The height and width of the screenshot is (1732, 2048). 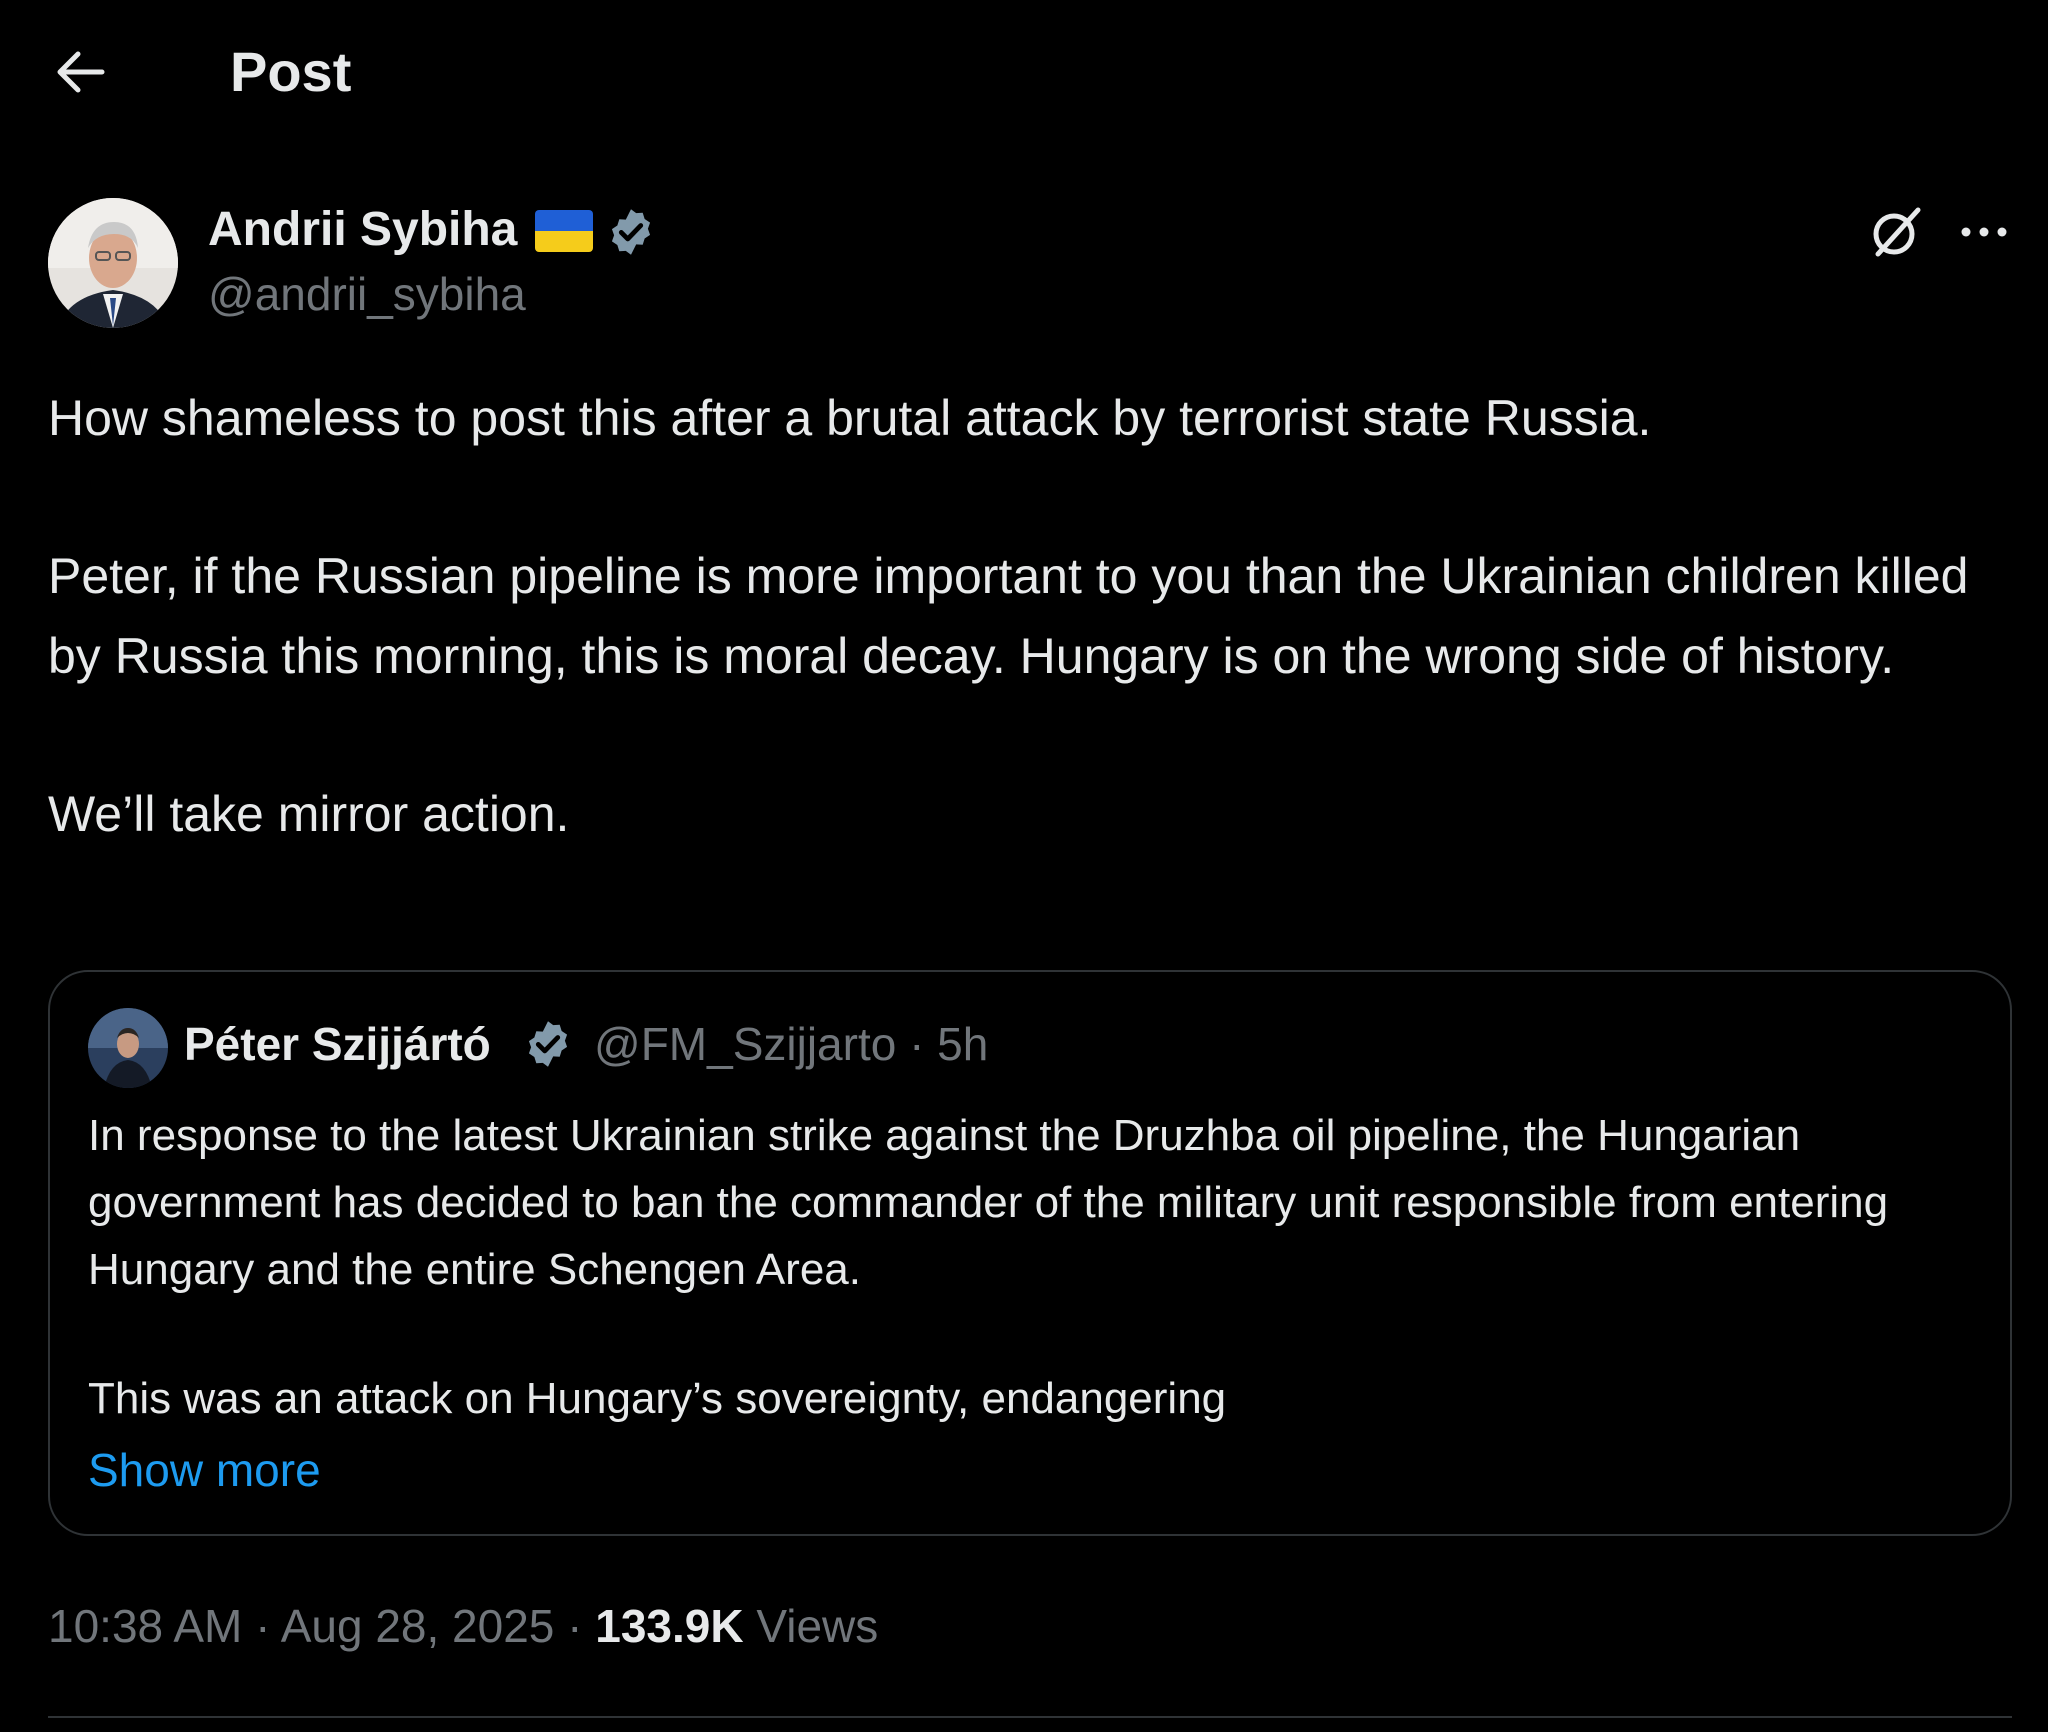 What do you see at coordinates (811, 1626) in the screenshot?
I see `views-label: Views` at bounding box center [811, 1626].